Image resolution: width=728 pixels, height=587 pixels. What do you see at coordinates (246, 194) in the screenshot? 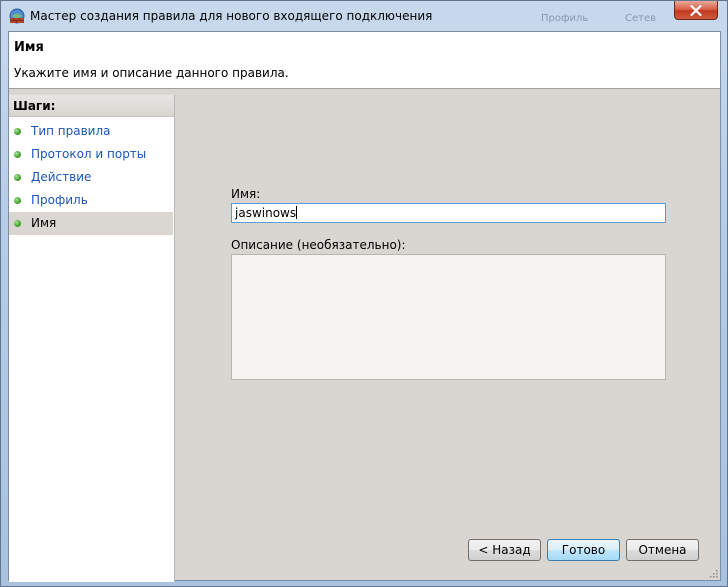
I see `name-label: Имя:` at bounding box center [246, 194].